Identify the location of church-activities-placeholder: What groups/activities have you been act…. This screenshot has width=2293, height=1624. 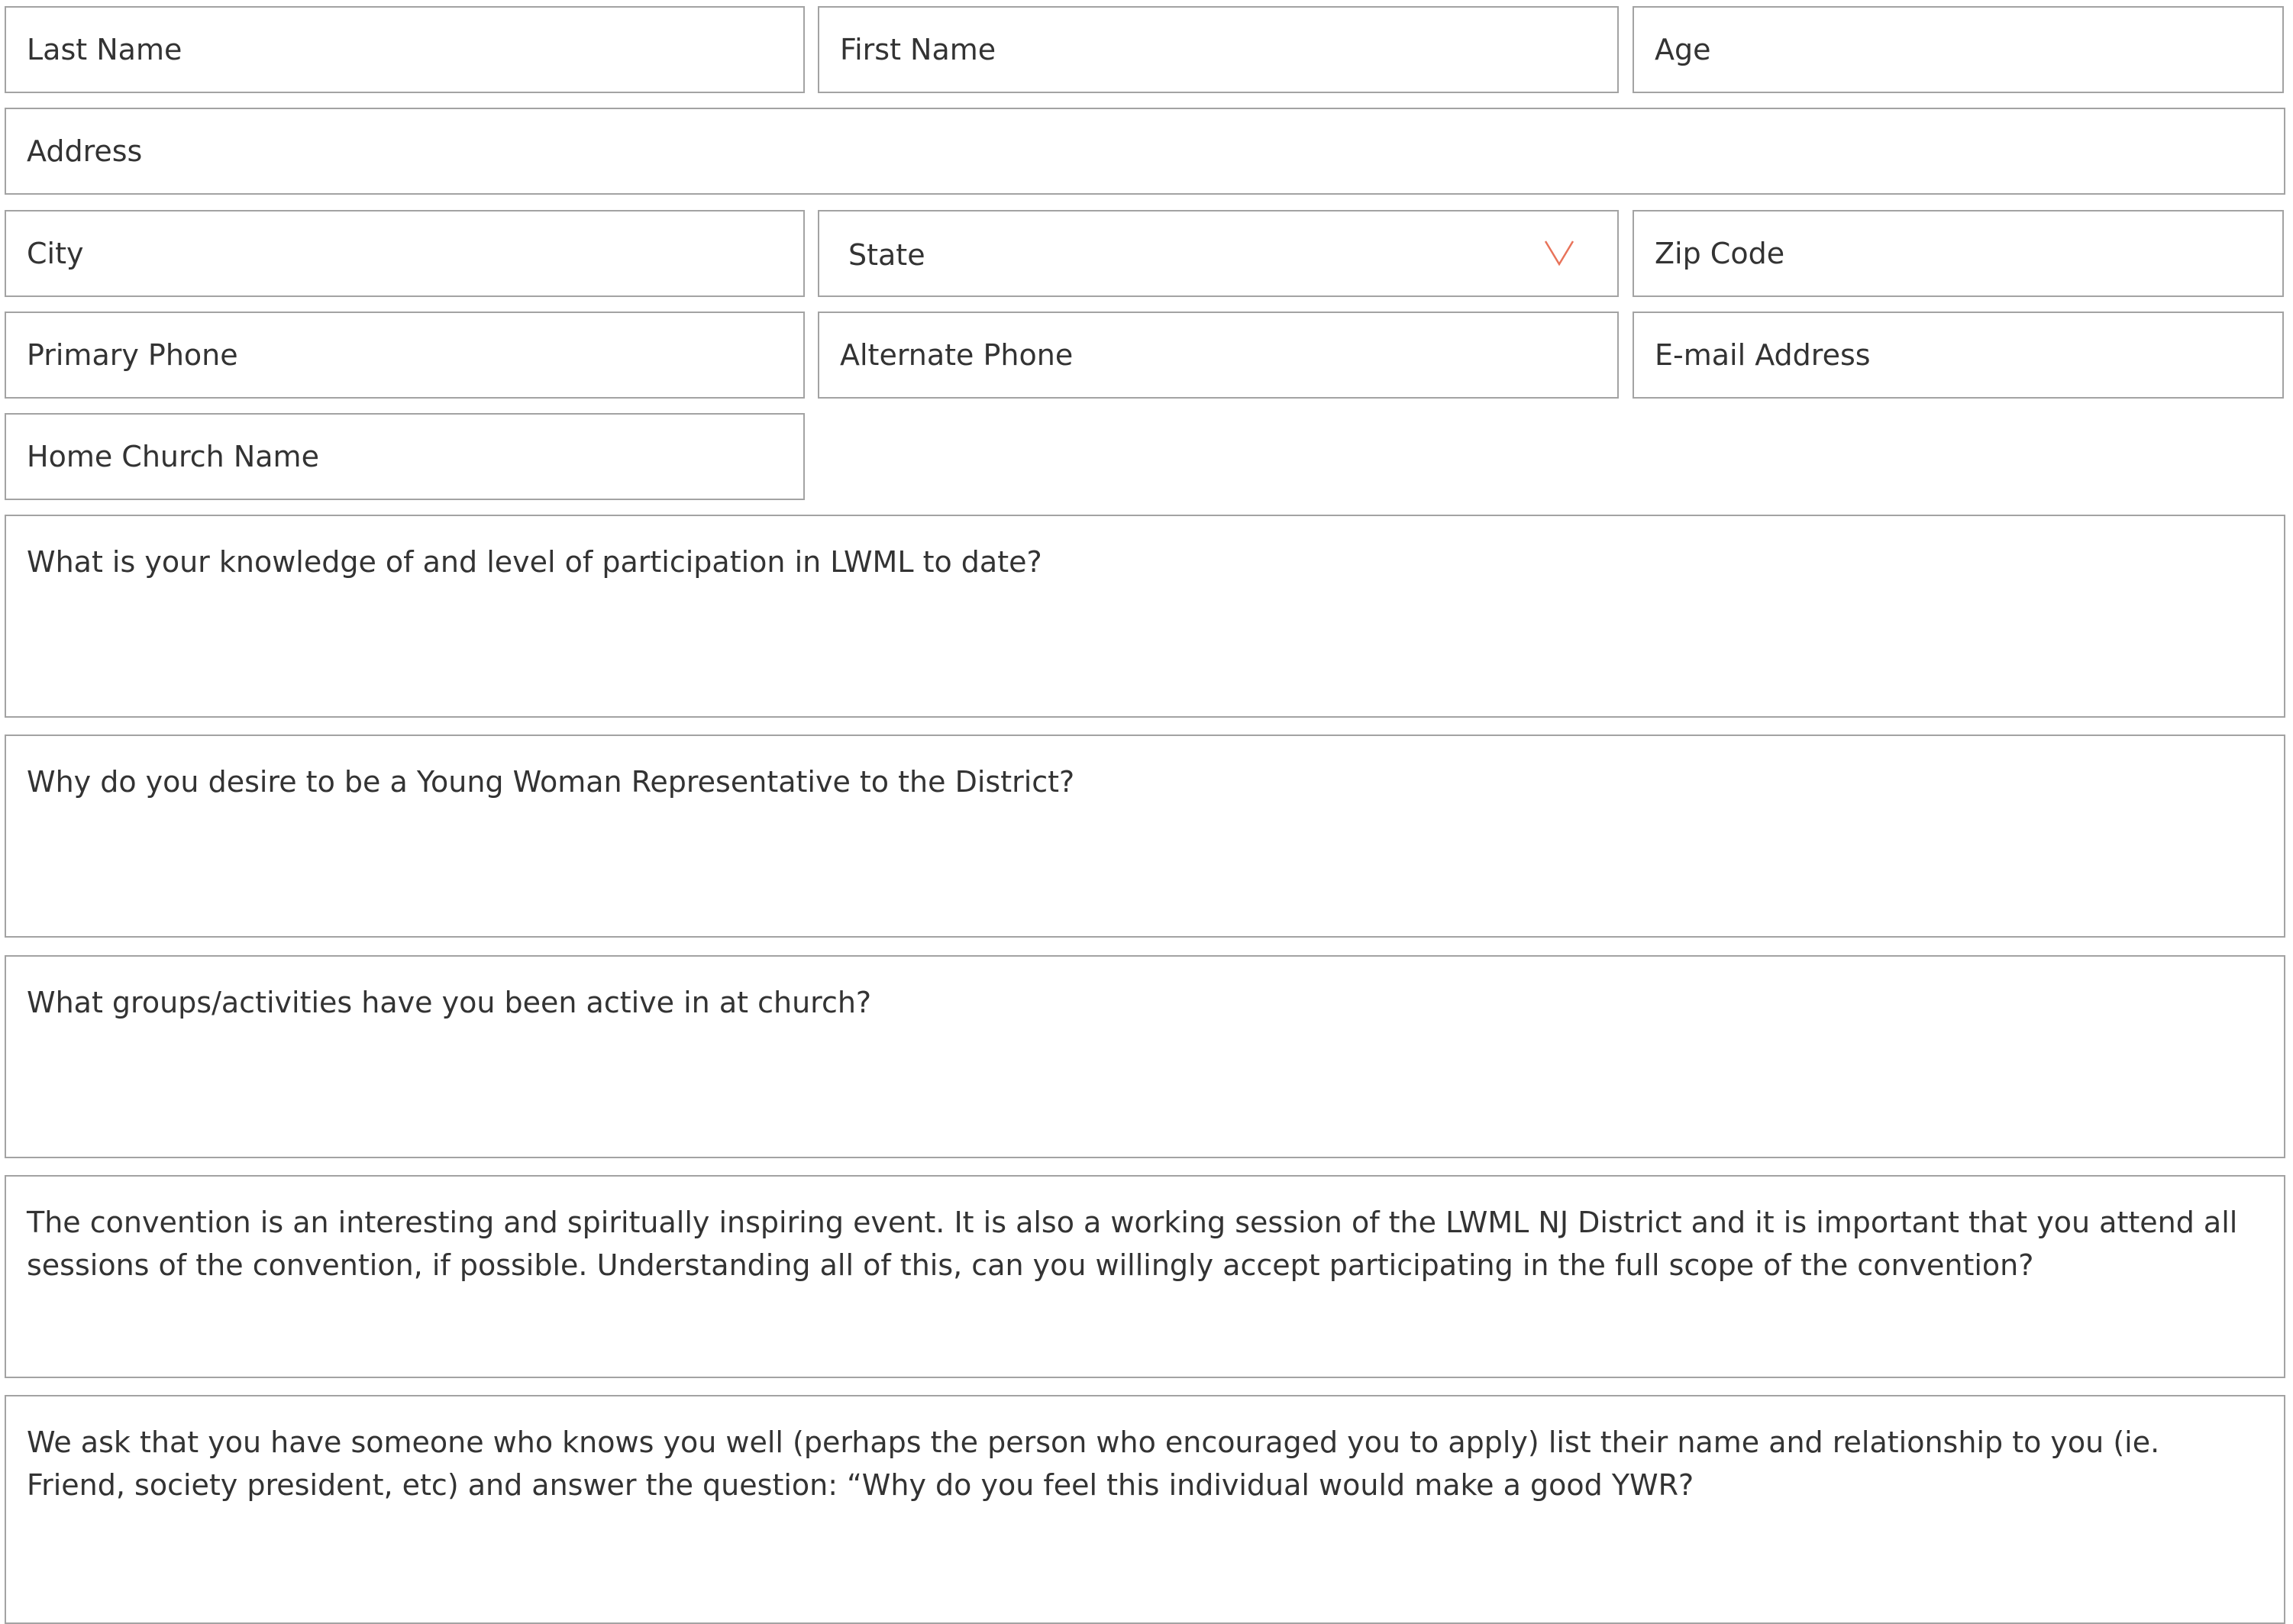
(450, 1002).